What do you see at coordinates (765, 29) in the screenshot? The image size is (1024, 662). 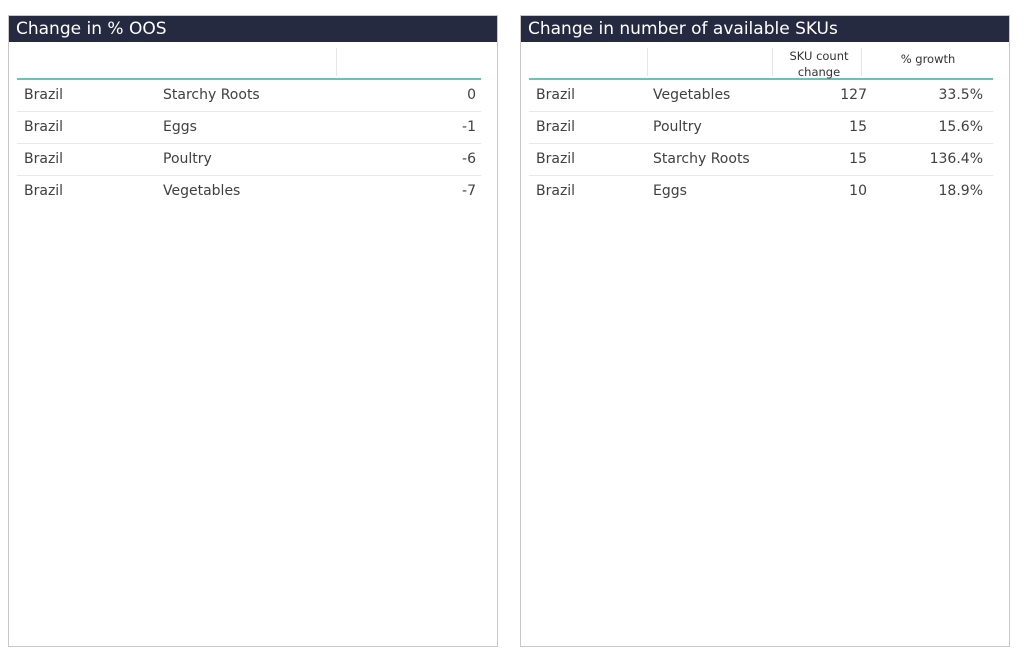 I see `sku-panel-title: Change in number of available SKUs` at bounding box center [765, 29].